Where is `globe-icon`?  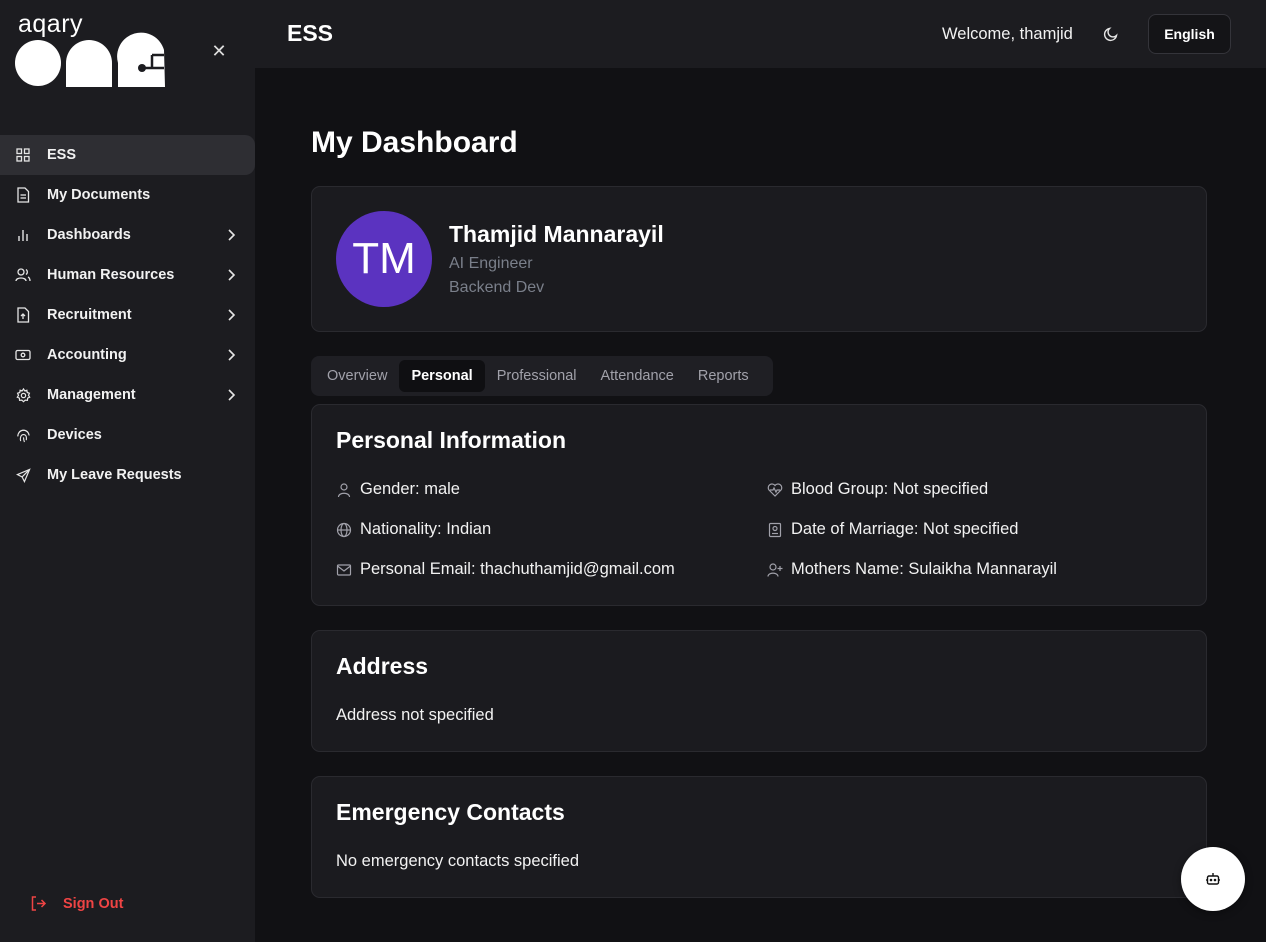
globe-icon is located at coordinates (344, 529).